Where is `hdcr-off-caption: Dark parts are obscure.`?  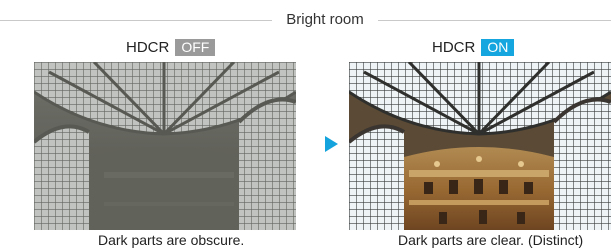
hdcr-off-caption: Dark parts are obscure. is located at coordinates (171, 240).